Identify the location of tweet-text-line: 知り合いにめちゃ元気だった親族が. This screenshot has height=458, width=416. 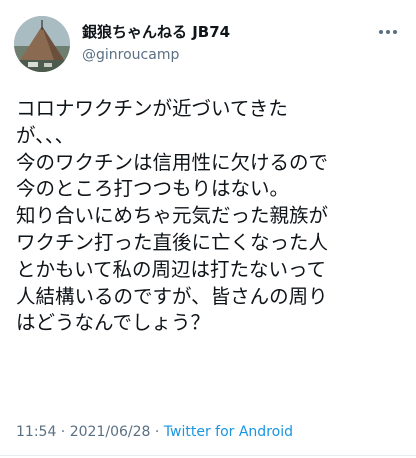
(172, 216).